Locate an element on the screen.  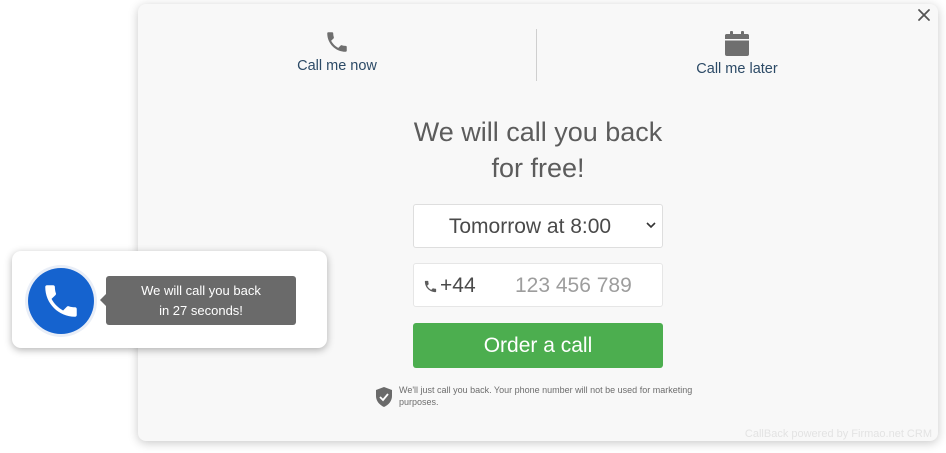
phone-number-input: +44 123 456 789 is located at coordinates (538, 285).